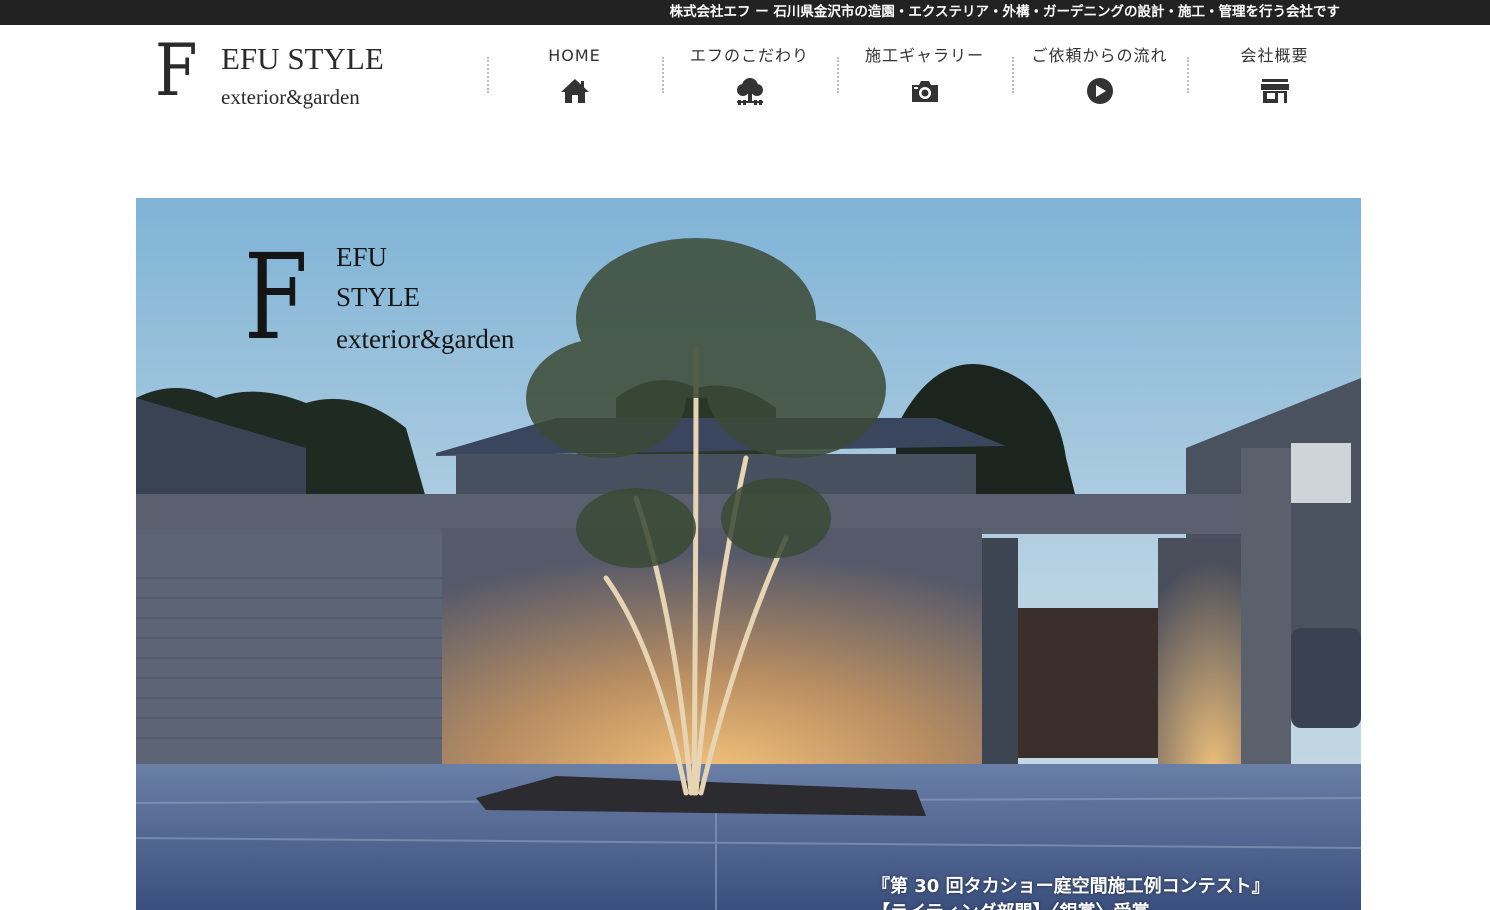  I want to click on nav-label: 施工ギャラリー, so click(924, 55).